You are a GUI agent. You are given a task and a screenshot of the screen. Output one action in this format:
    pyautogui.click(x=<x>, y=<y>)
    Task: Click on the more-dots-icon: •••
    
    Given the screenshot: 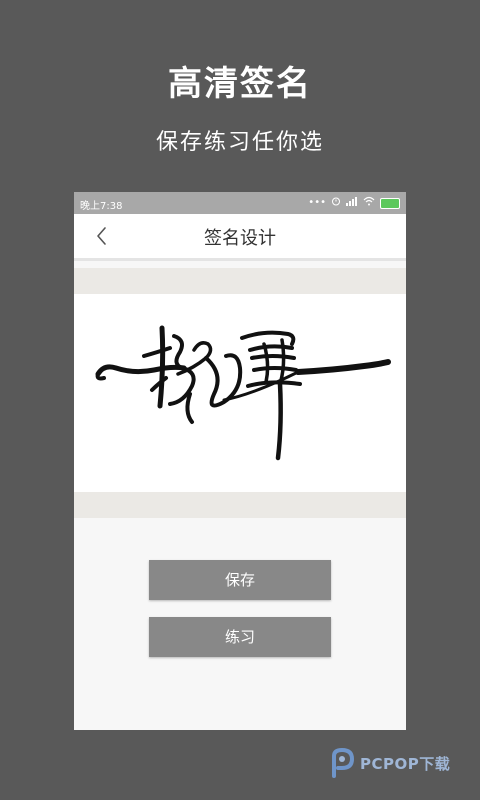 What is the action you would take?
    pyautogui.click(x=317, y=202)
    